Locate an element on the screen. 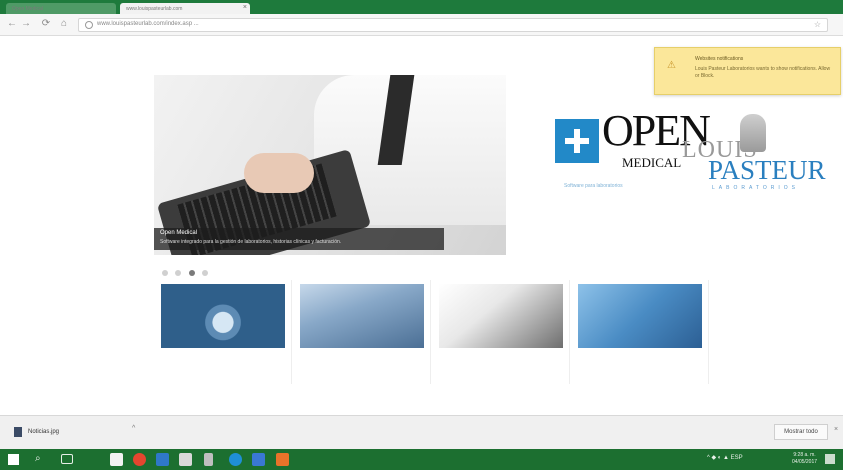 The width and height of the screenshot is (843, 470). info-icon is located at coordinates (89, 25).